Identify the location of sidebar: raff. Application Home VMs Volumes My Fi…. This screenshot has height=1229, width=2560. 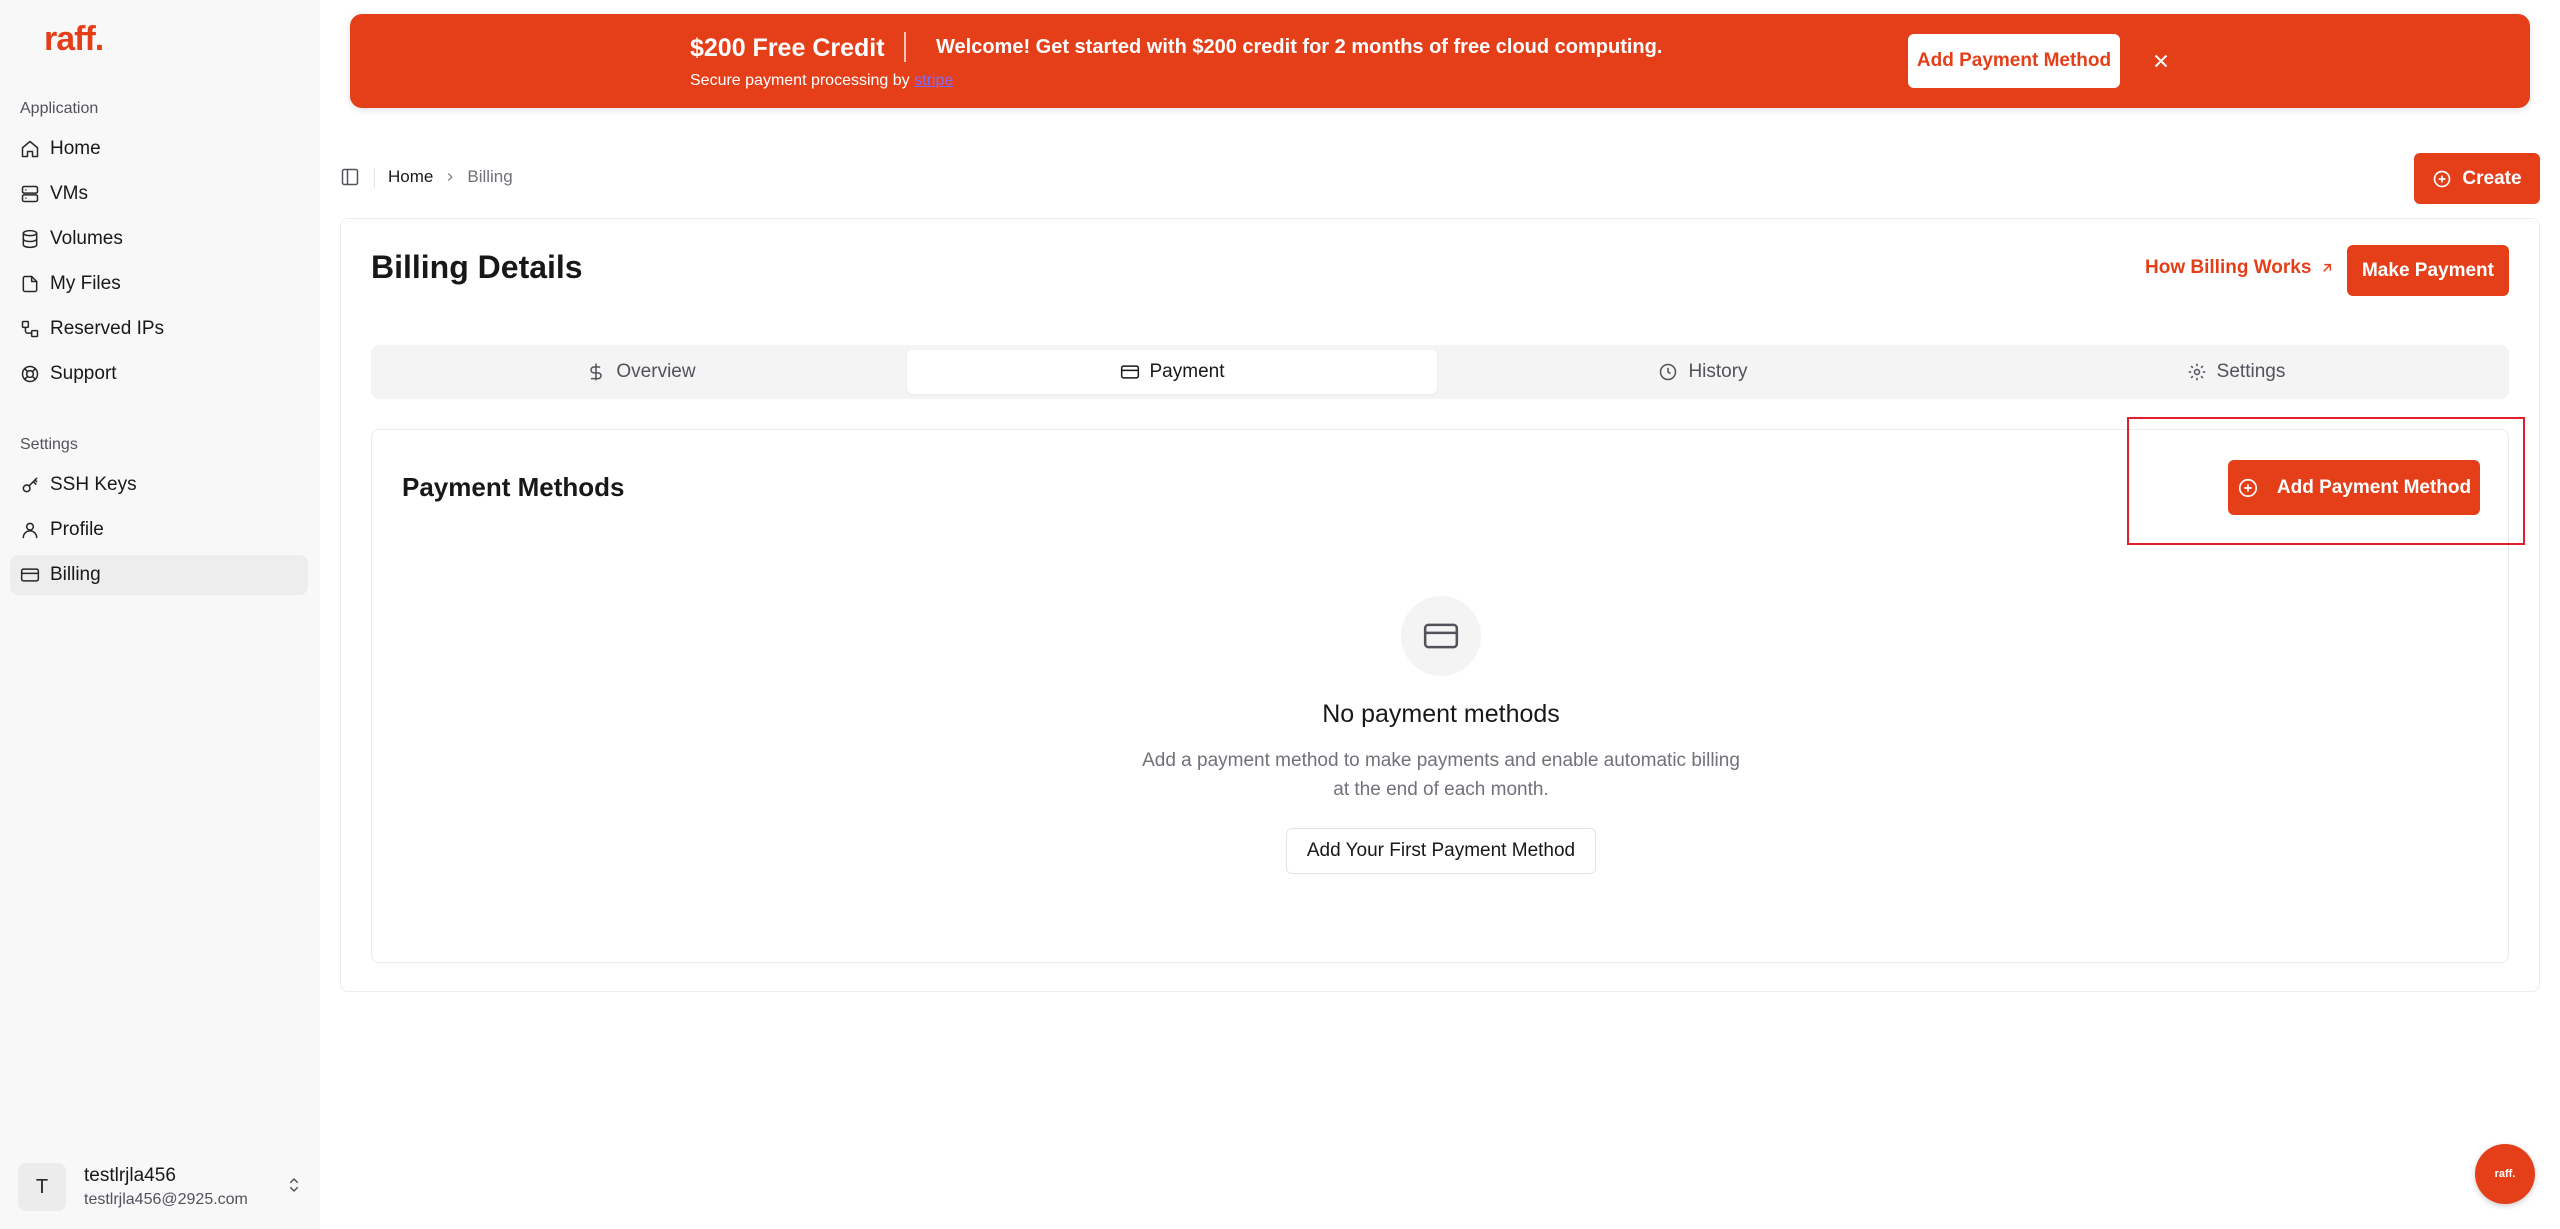
(160, 614).